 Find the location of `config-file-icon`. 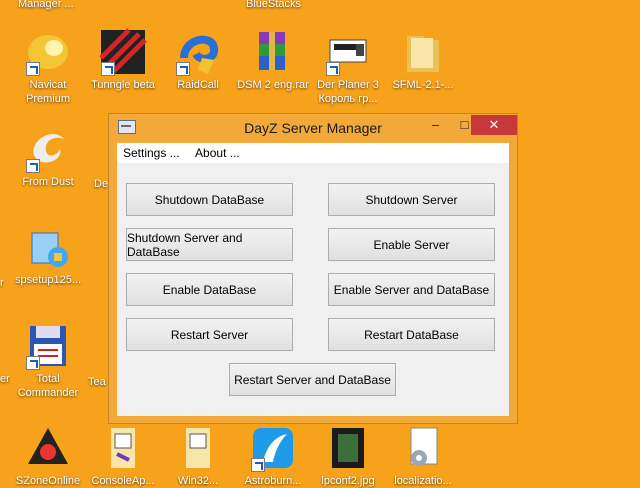

config-file-icon is located at coordinates (423, 448).